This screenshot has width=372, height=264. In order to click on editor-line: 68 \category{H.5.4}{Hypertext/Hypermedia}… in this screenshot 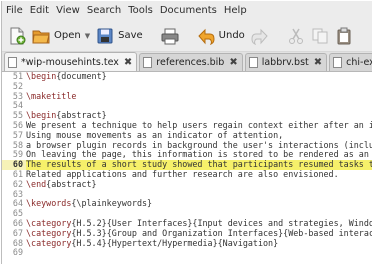, I will do `click(187, 243)`.